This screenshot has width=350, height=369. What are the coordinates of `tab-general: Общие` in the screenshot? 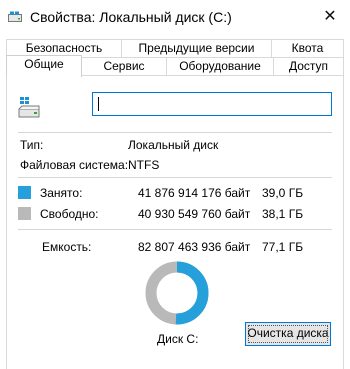 It's located at (44, 66).